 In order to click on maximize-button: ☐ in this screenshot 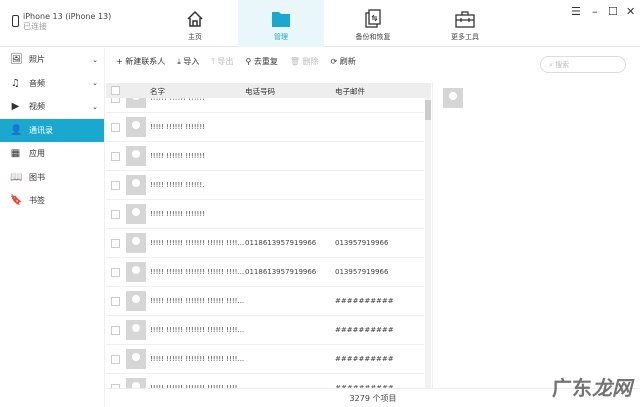, I will do `click(613, 11)`.